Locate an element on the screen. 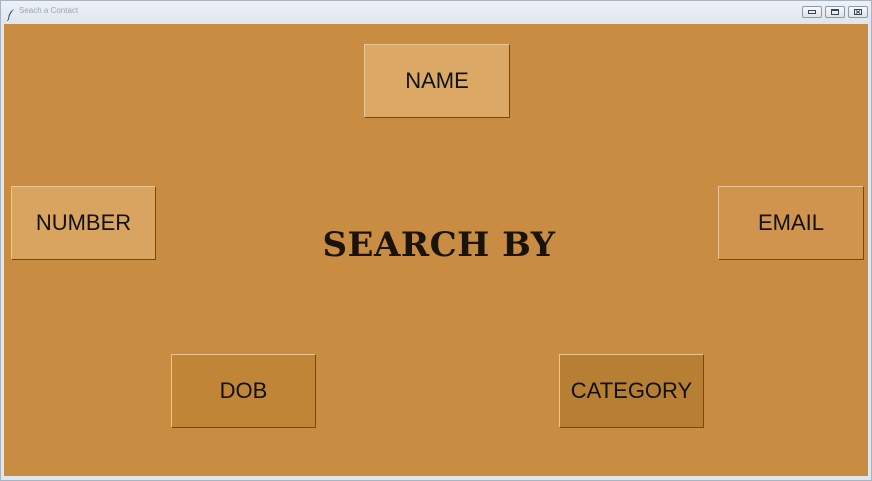  maximize-button is located at coordinates (835, 12).